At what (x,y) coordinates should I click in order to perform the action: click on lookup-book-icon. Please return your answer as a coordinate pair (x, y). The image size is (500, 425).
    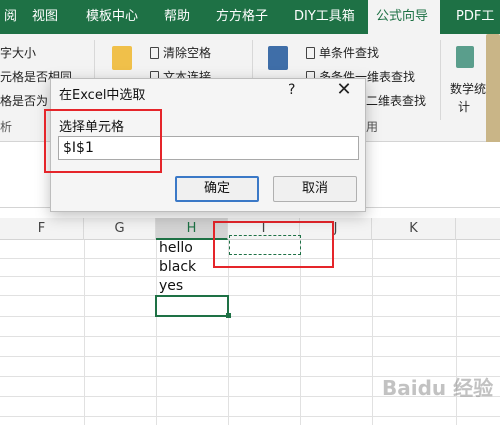
    Looking at the image, I should click on (278, 58).